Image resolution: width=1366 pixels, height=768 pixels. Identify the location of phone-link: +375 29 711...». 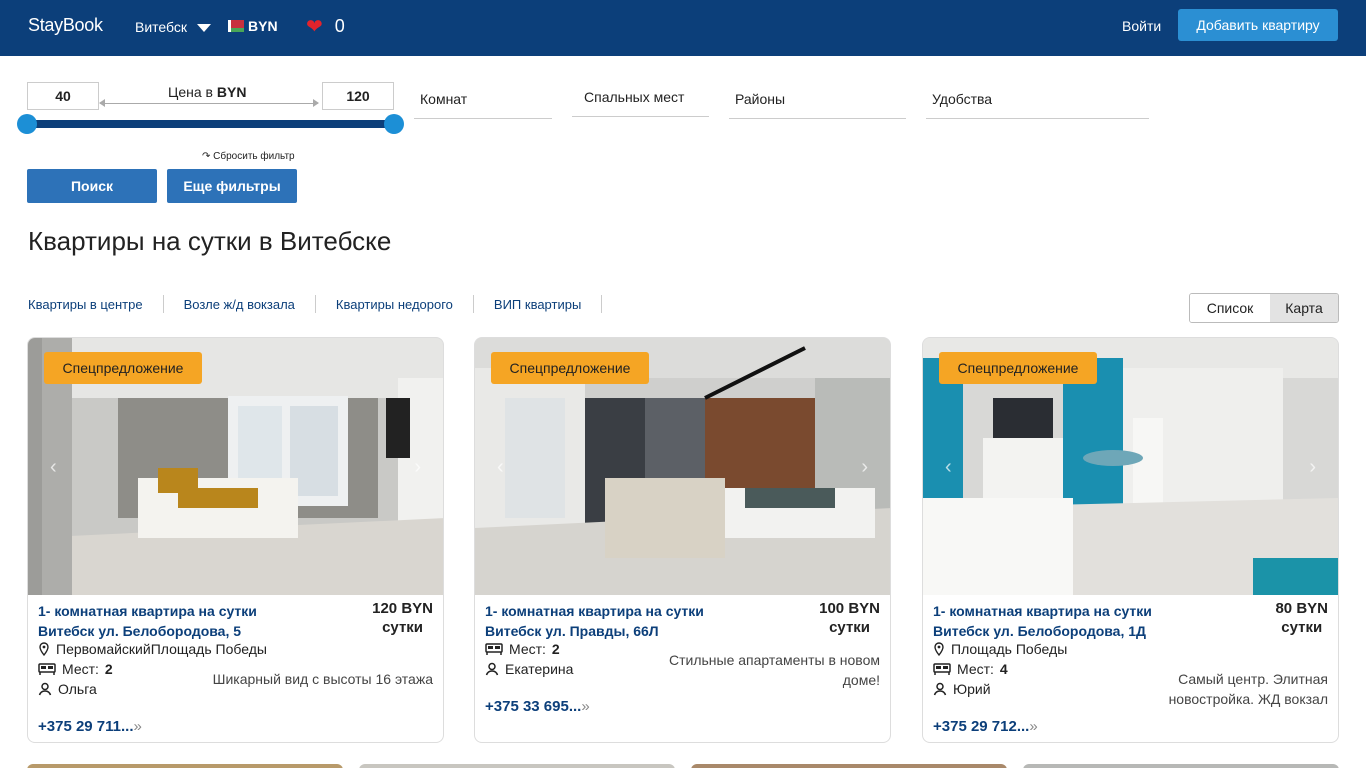
(90, 726).